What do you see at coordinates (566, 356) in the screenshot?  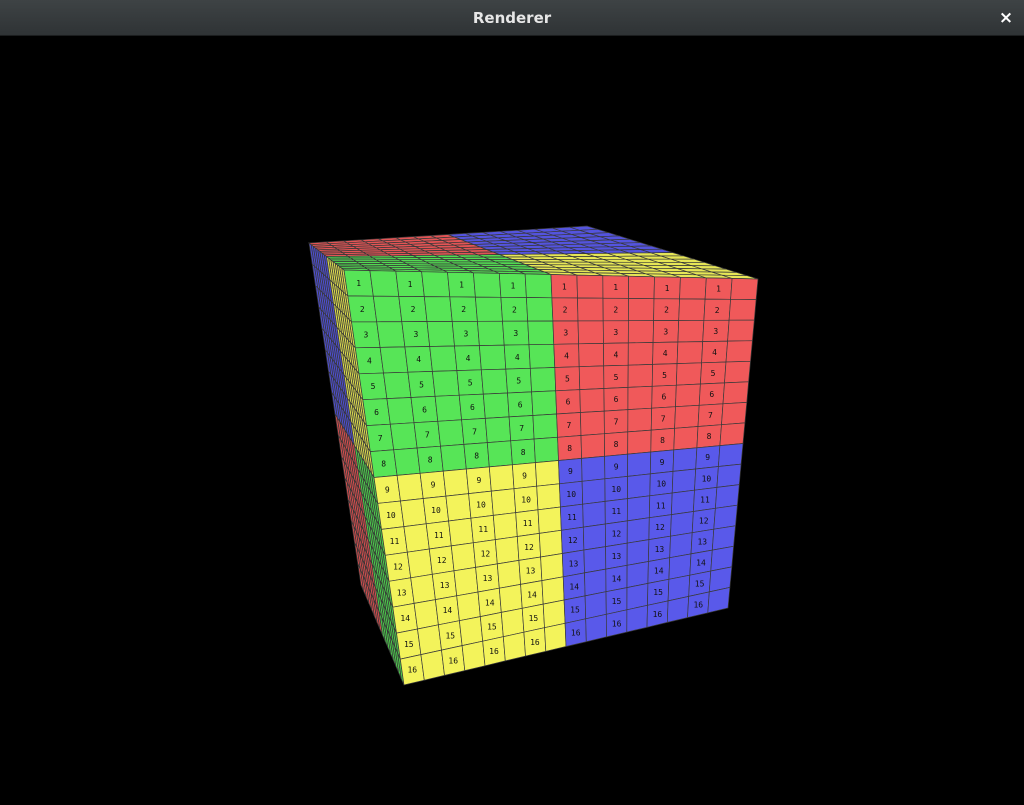 I see `cell-number-label: 4` at bounding box center [566, 356].